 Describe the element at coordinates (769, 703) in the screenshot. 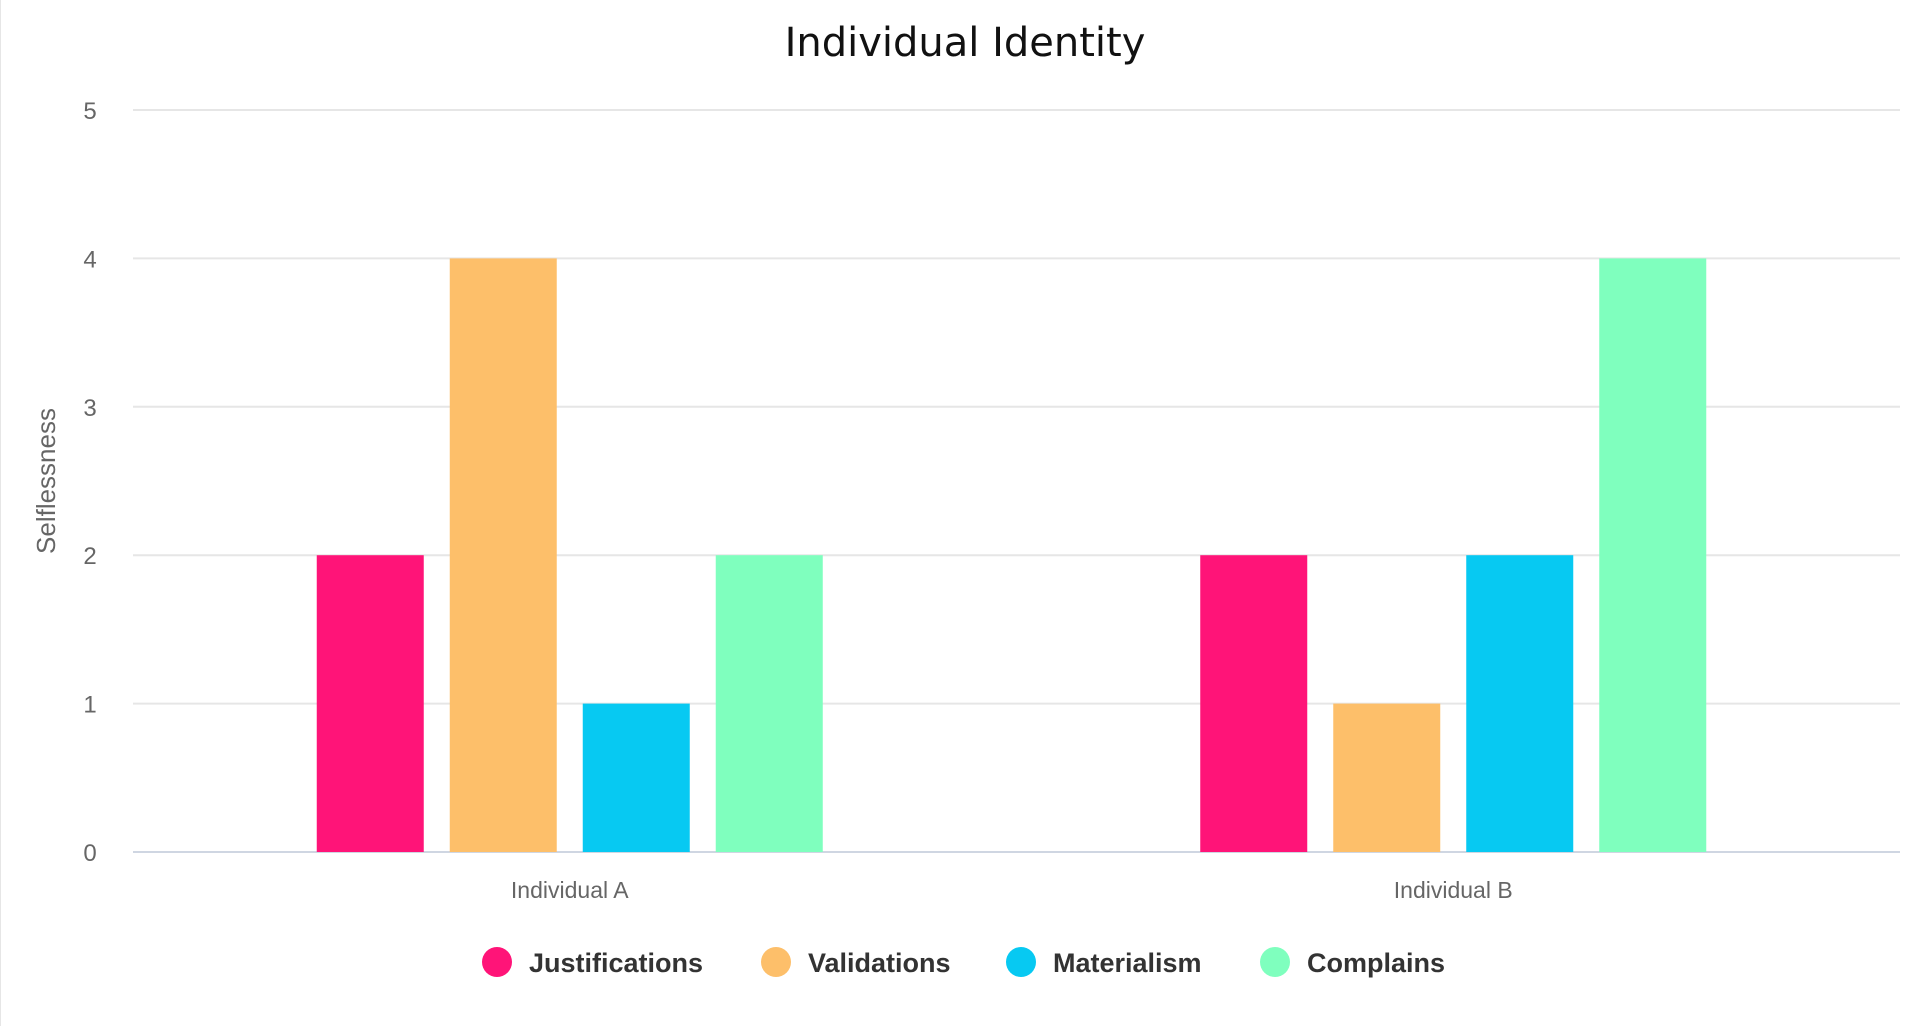

I see `bar-complains-a` at that location.